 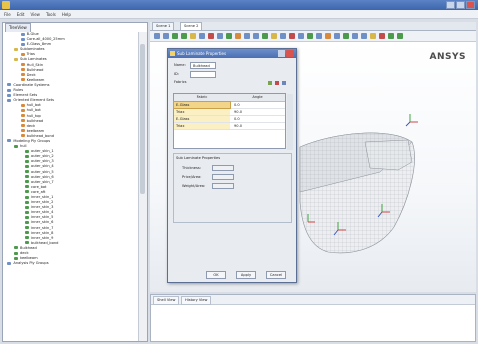 I want to click on col-angle-header: Angle, so click(x=257, y=98).